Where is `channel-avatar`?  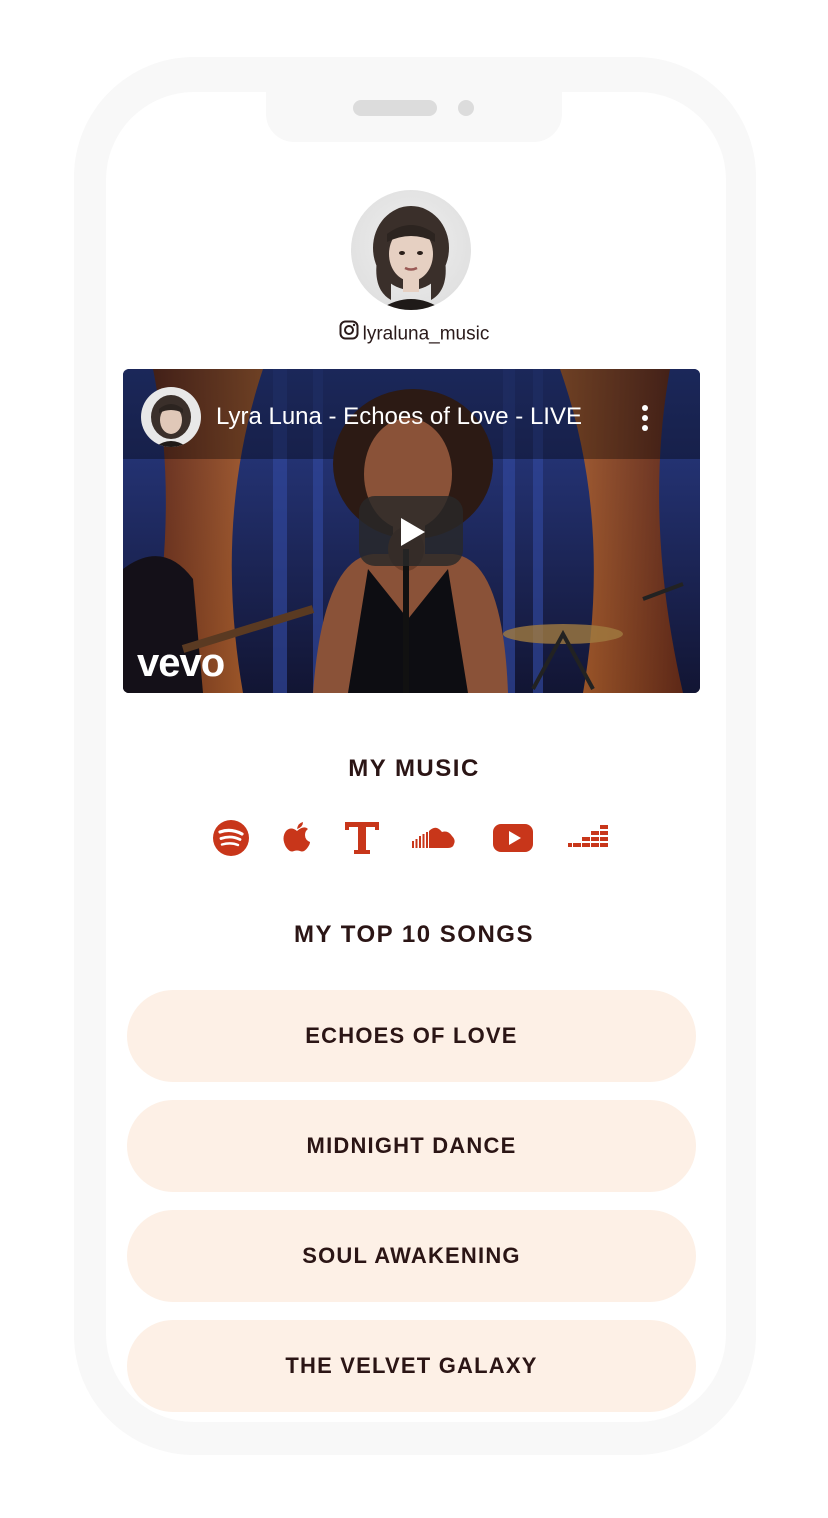 channel-avatar is located at coordinates (171, 417).